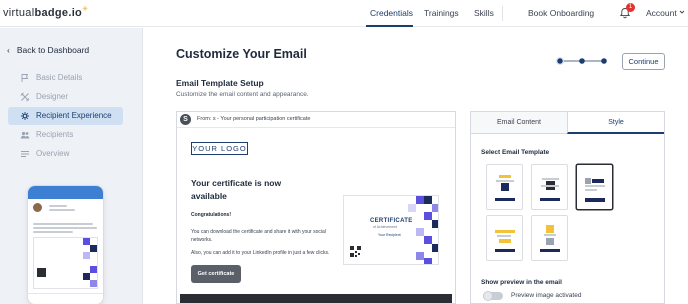  I want to click on email-heading: Your certificate is now available, so click(236, 189).